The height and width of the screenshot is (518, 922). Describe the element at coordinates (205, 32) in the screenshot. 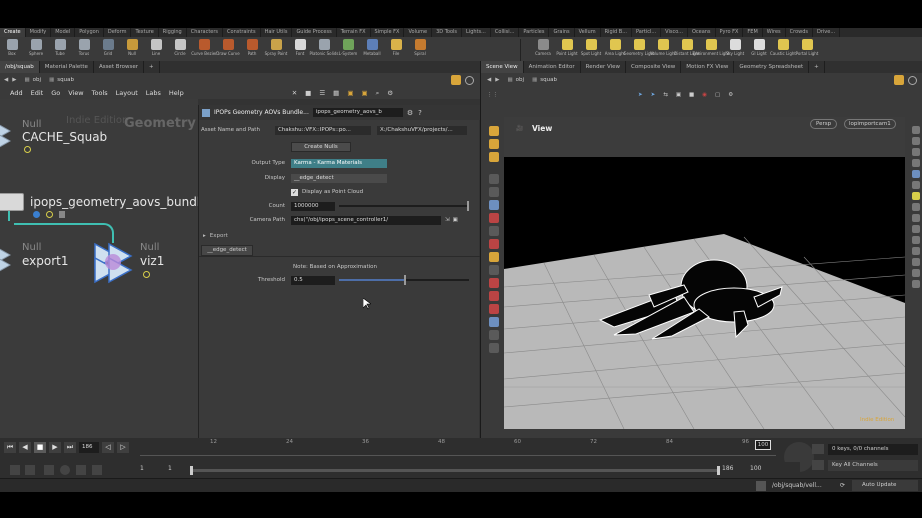

I see `shelf-tab: Characters` at that location.